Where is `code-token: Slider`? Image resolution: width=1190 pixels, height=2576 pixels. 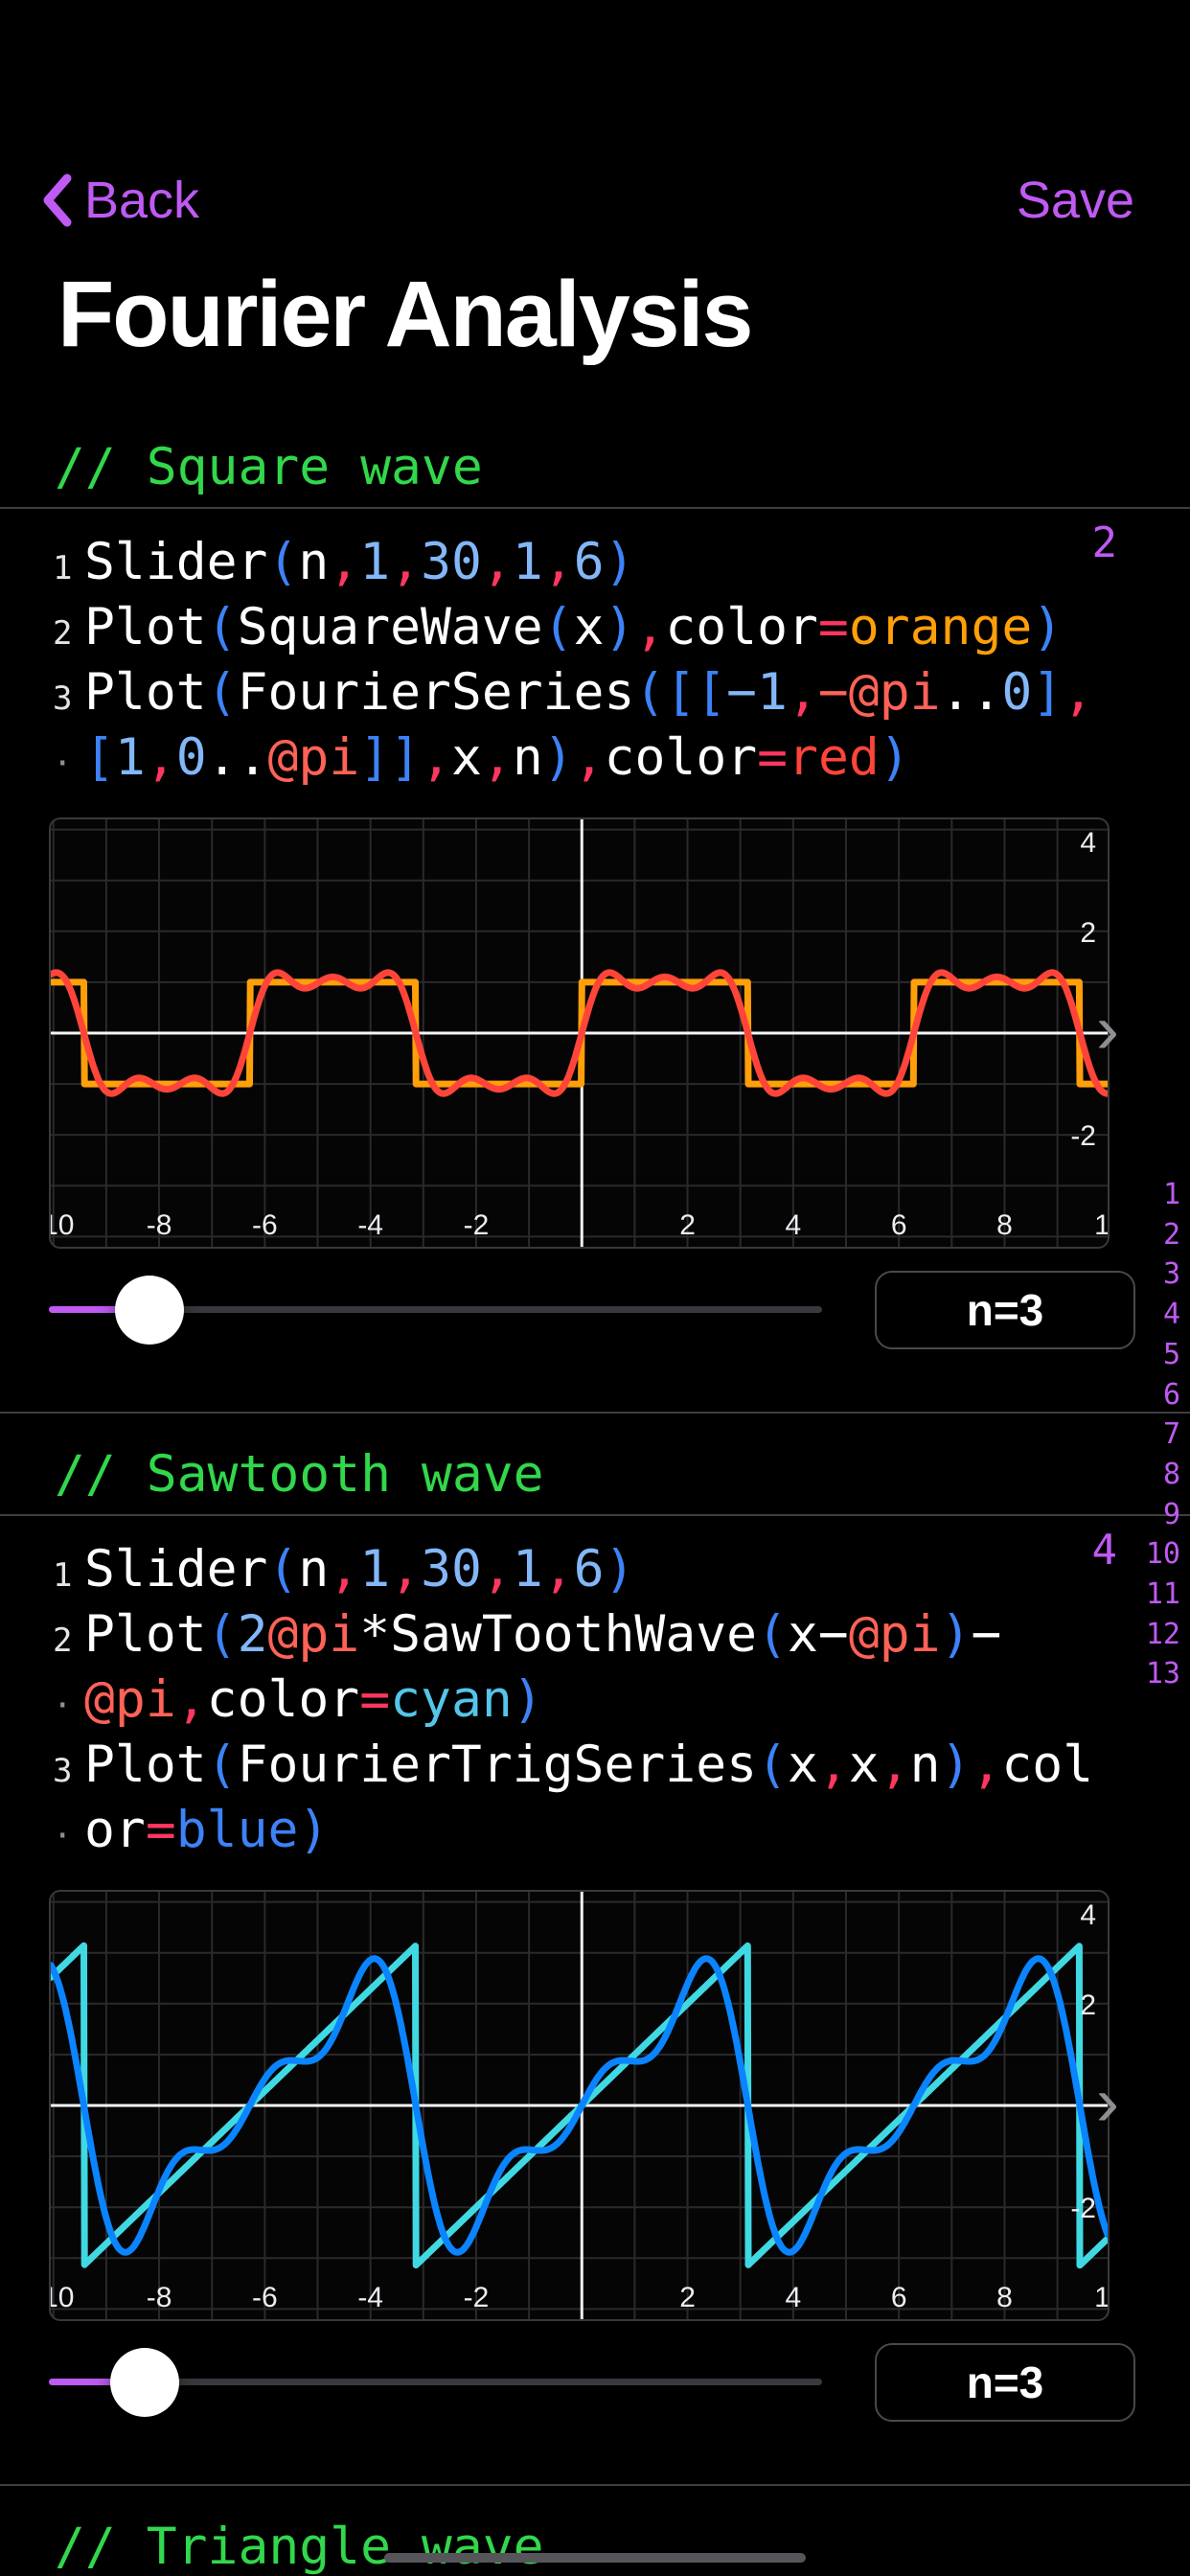 code-token: Slider is located at coordinates (176, 1569).